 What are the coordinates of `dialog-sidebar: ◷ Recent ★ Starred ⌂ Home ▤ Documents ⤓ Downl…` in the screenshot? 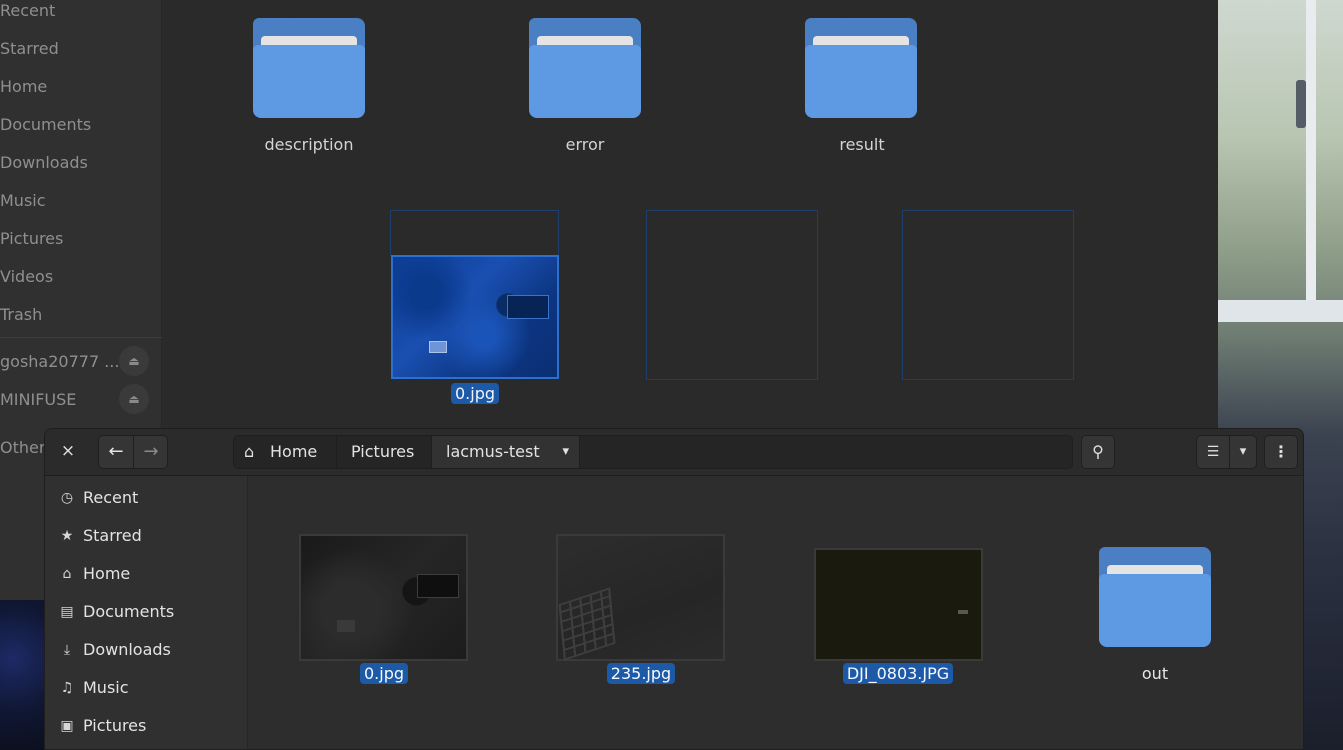 It's located at (146, 612).